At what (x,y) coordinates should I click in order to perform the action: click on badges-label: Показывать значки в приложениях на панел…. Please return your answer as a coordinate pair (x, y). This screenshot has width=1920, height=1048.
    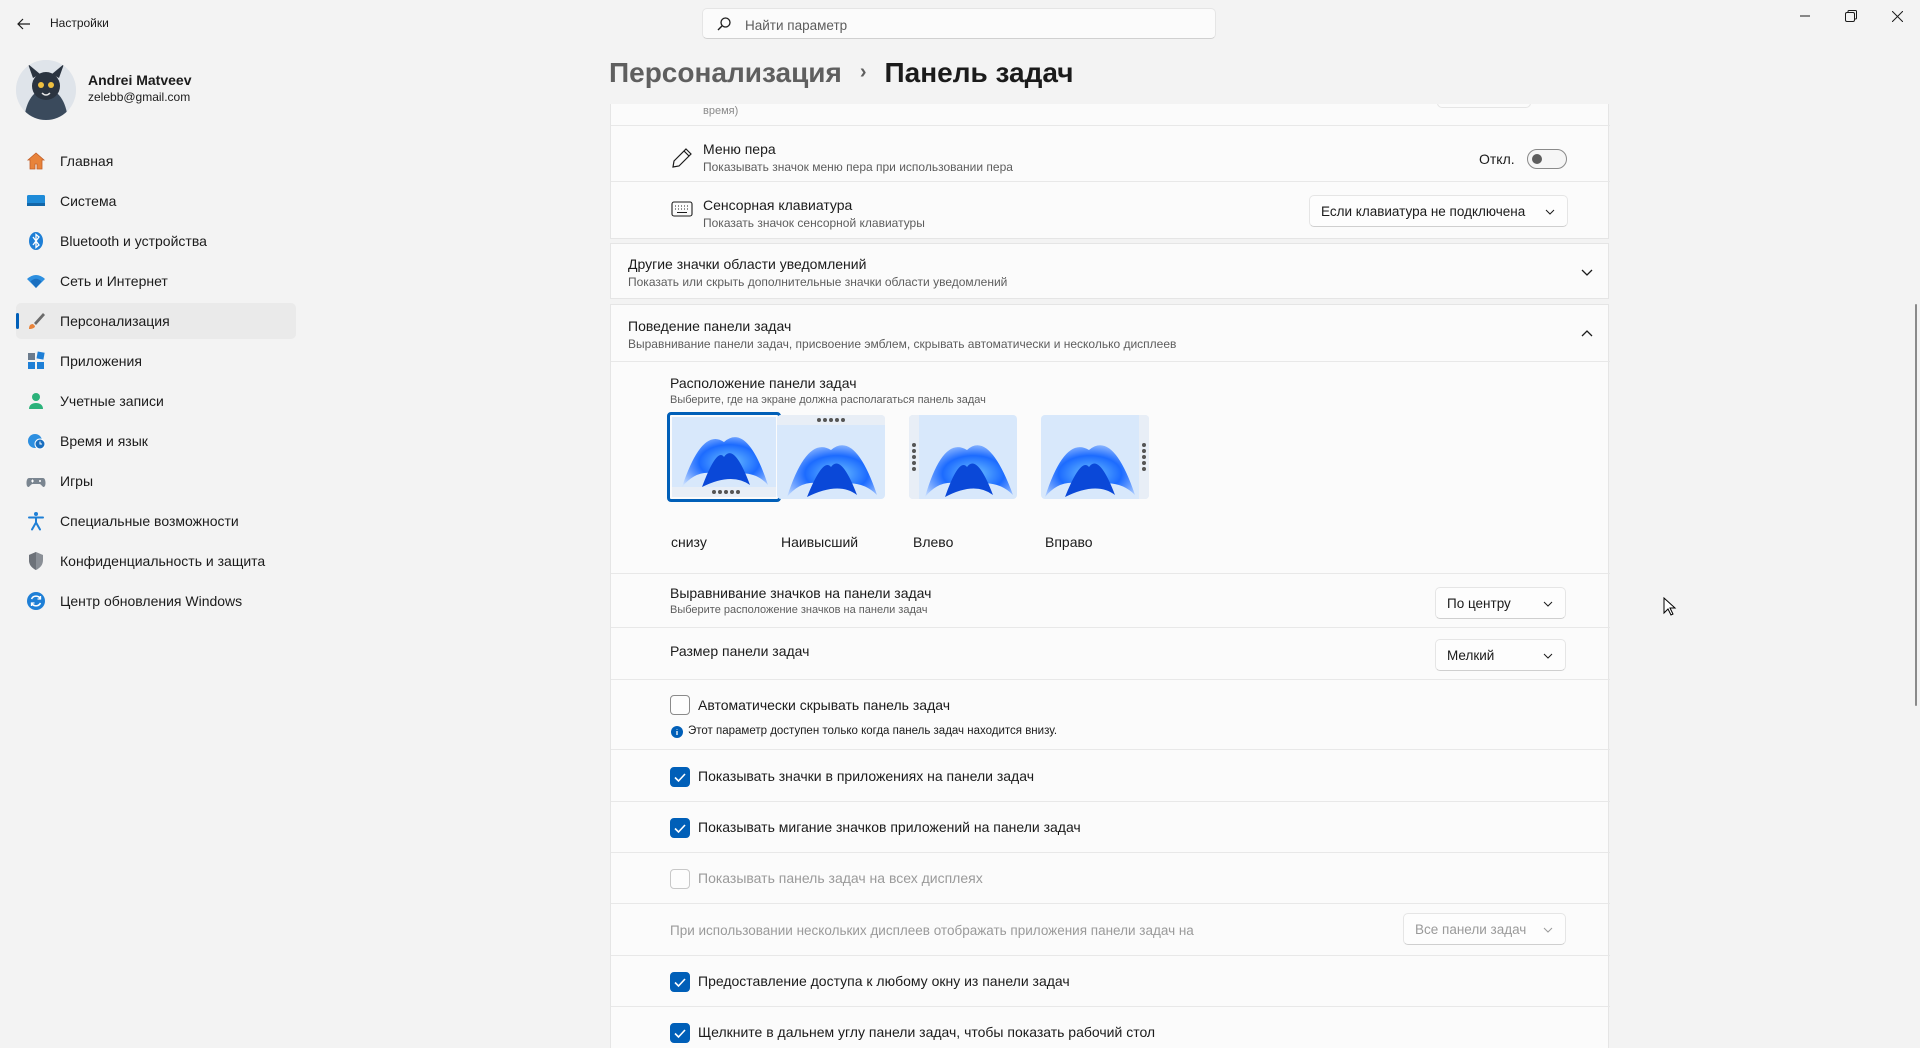
    Looking at the image, I should click on (866, 776).